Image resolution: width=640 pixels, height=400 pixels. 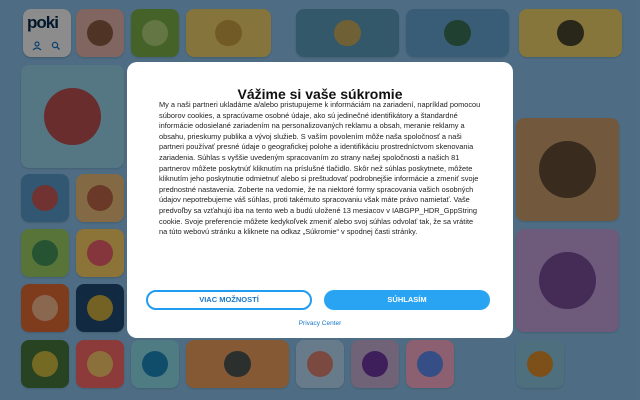 What do you see at coordinates (320, 323) in the screenshot?
I see `privacy-center-link: Privacy Center` at bounding box center [320, 323].